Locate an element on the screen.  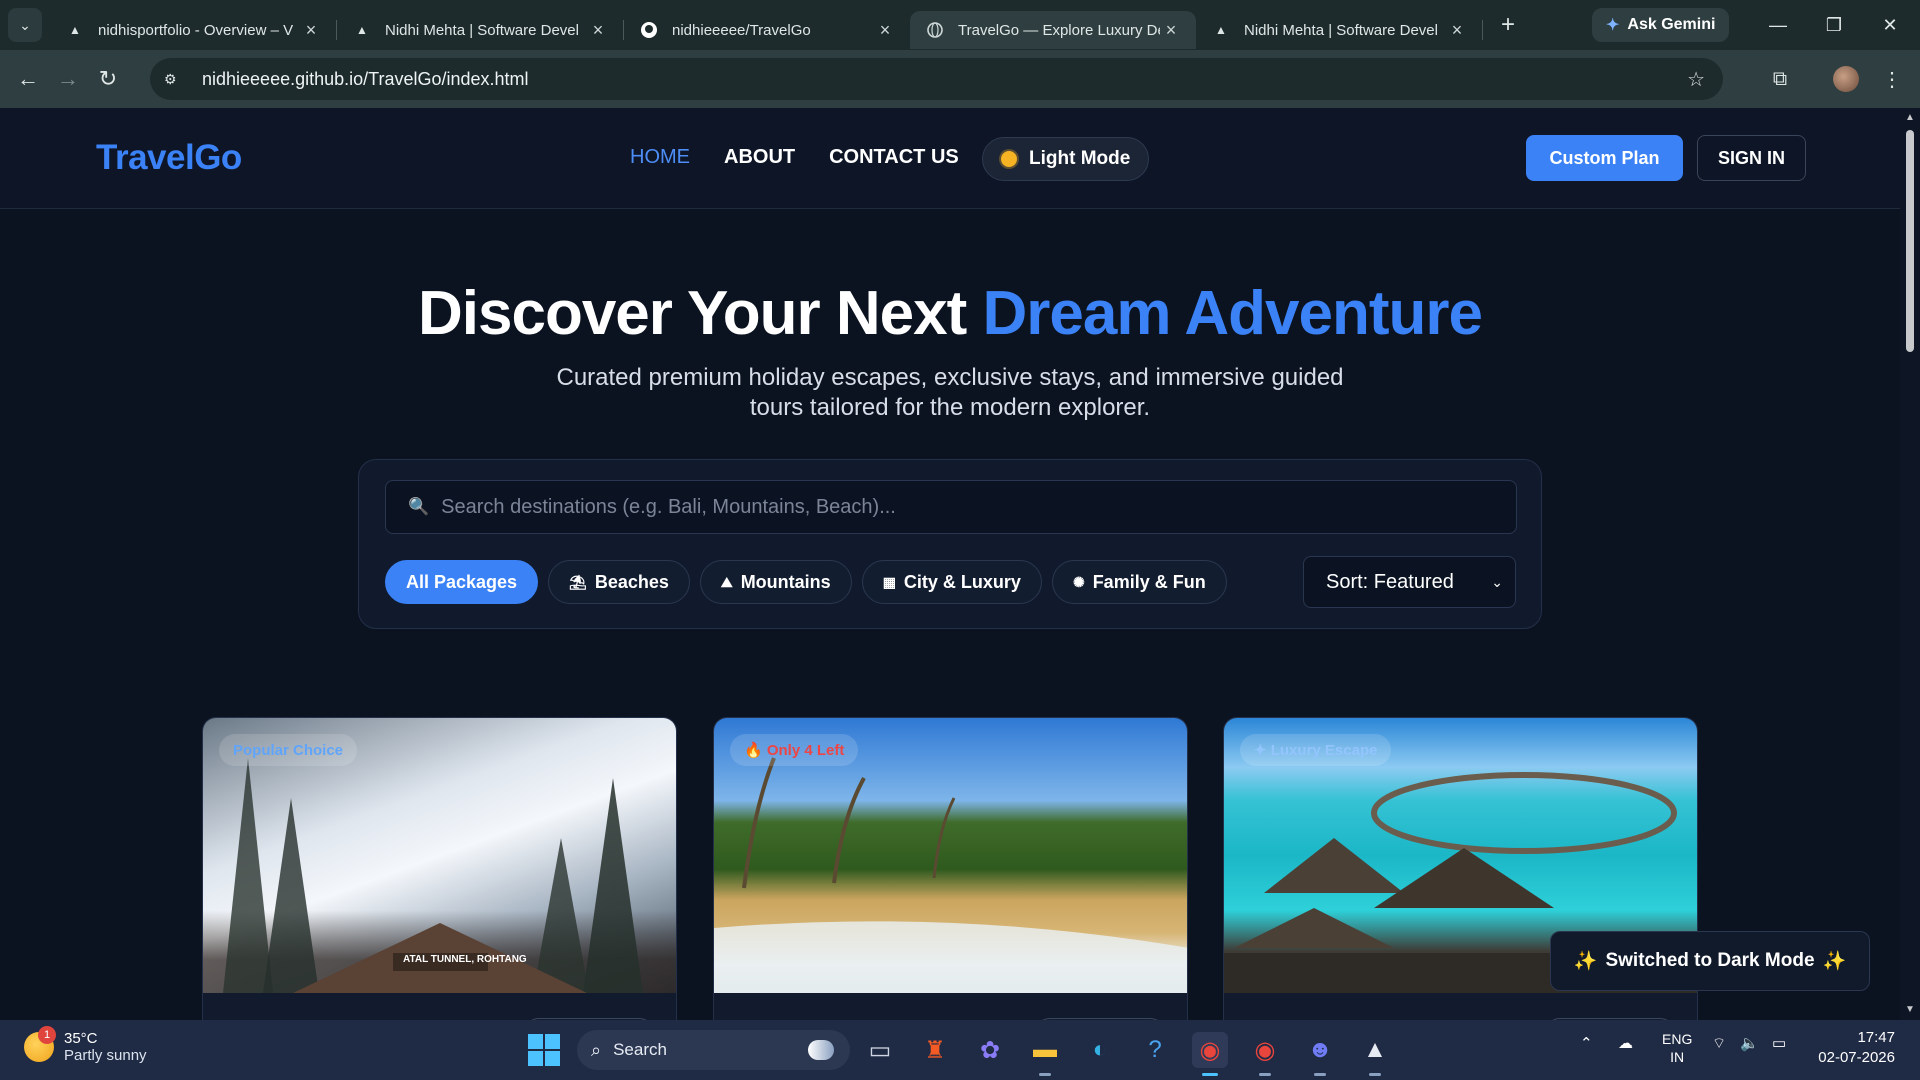
copilot-icon: ✿ is located at coordinates (990, 1050).